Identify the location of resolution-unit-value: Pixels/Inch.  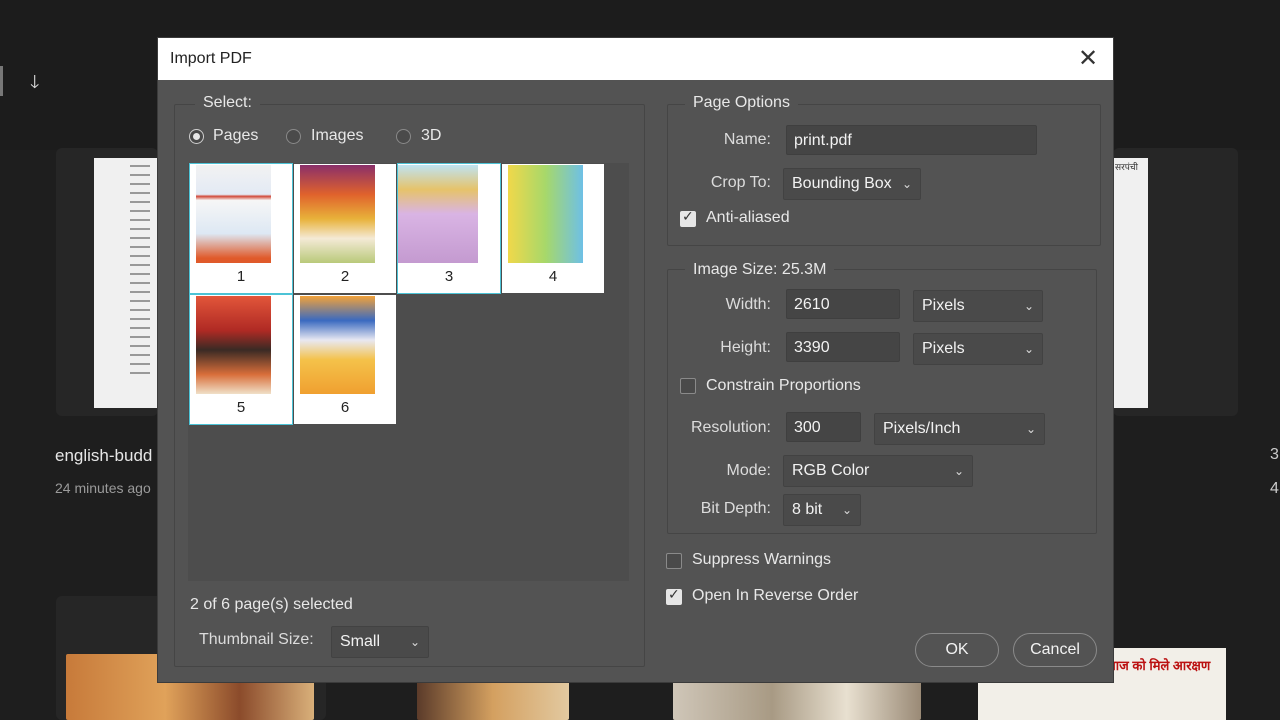
(922, 428).